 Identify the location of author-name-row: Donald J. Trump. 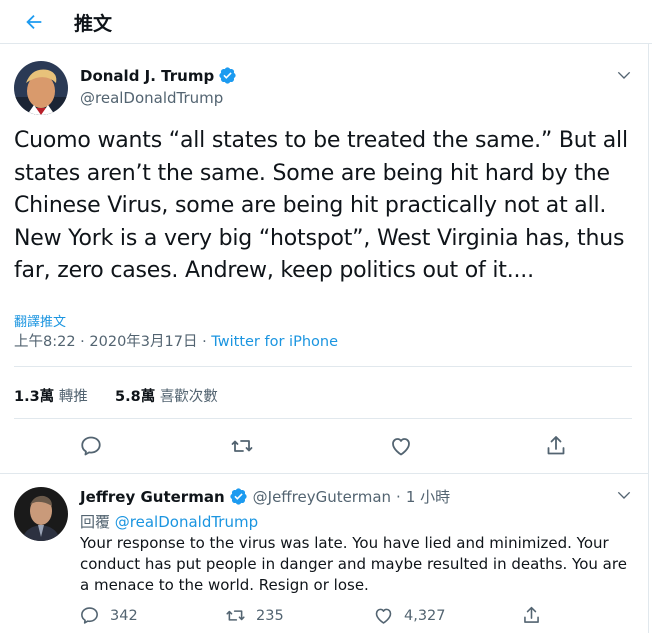
(158, 75).